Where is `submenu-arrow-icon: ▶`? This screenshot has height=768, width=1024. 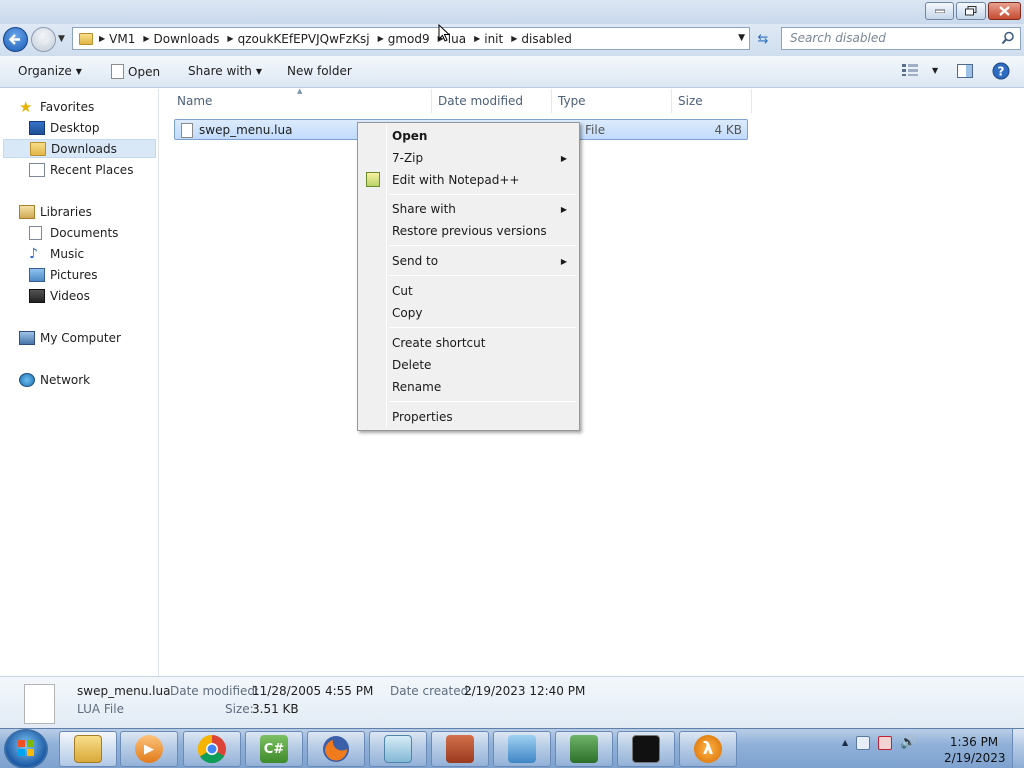
submenu-arrow-icon: ▶ is located at coordinates (563, 209).